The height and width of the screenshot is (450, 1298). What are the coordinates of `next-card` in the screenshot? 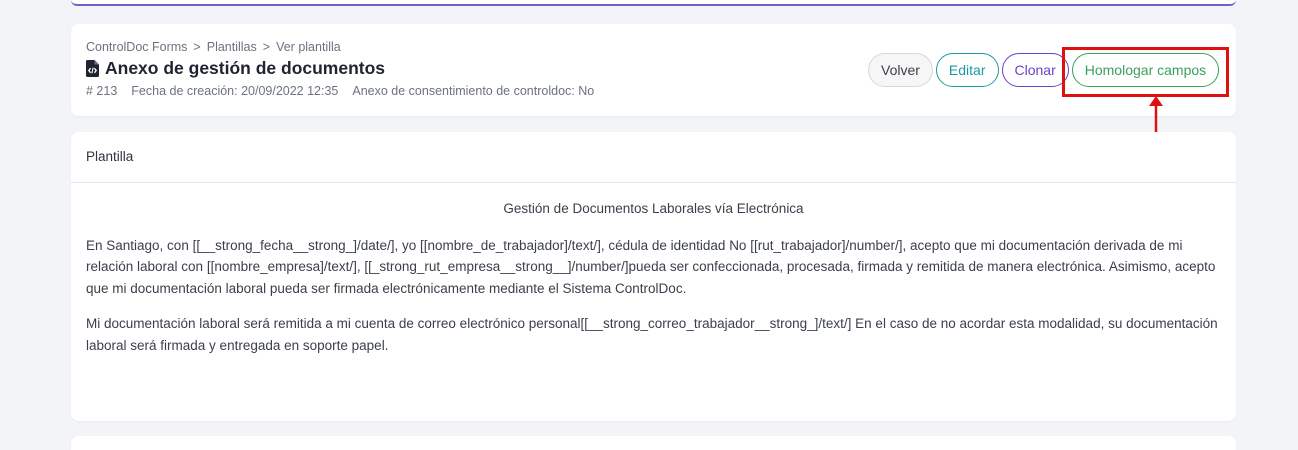 It's located at (653, 443).